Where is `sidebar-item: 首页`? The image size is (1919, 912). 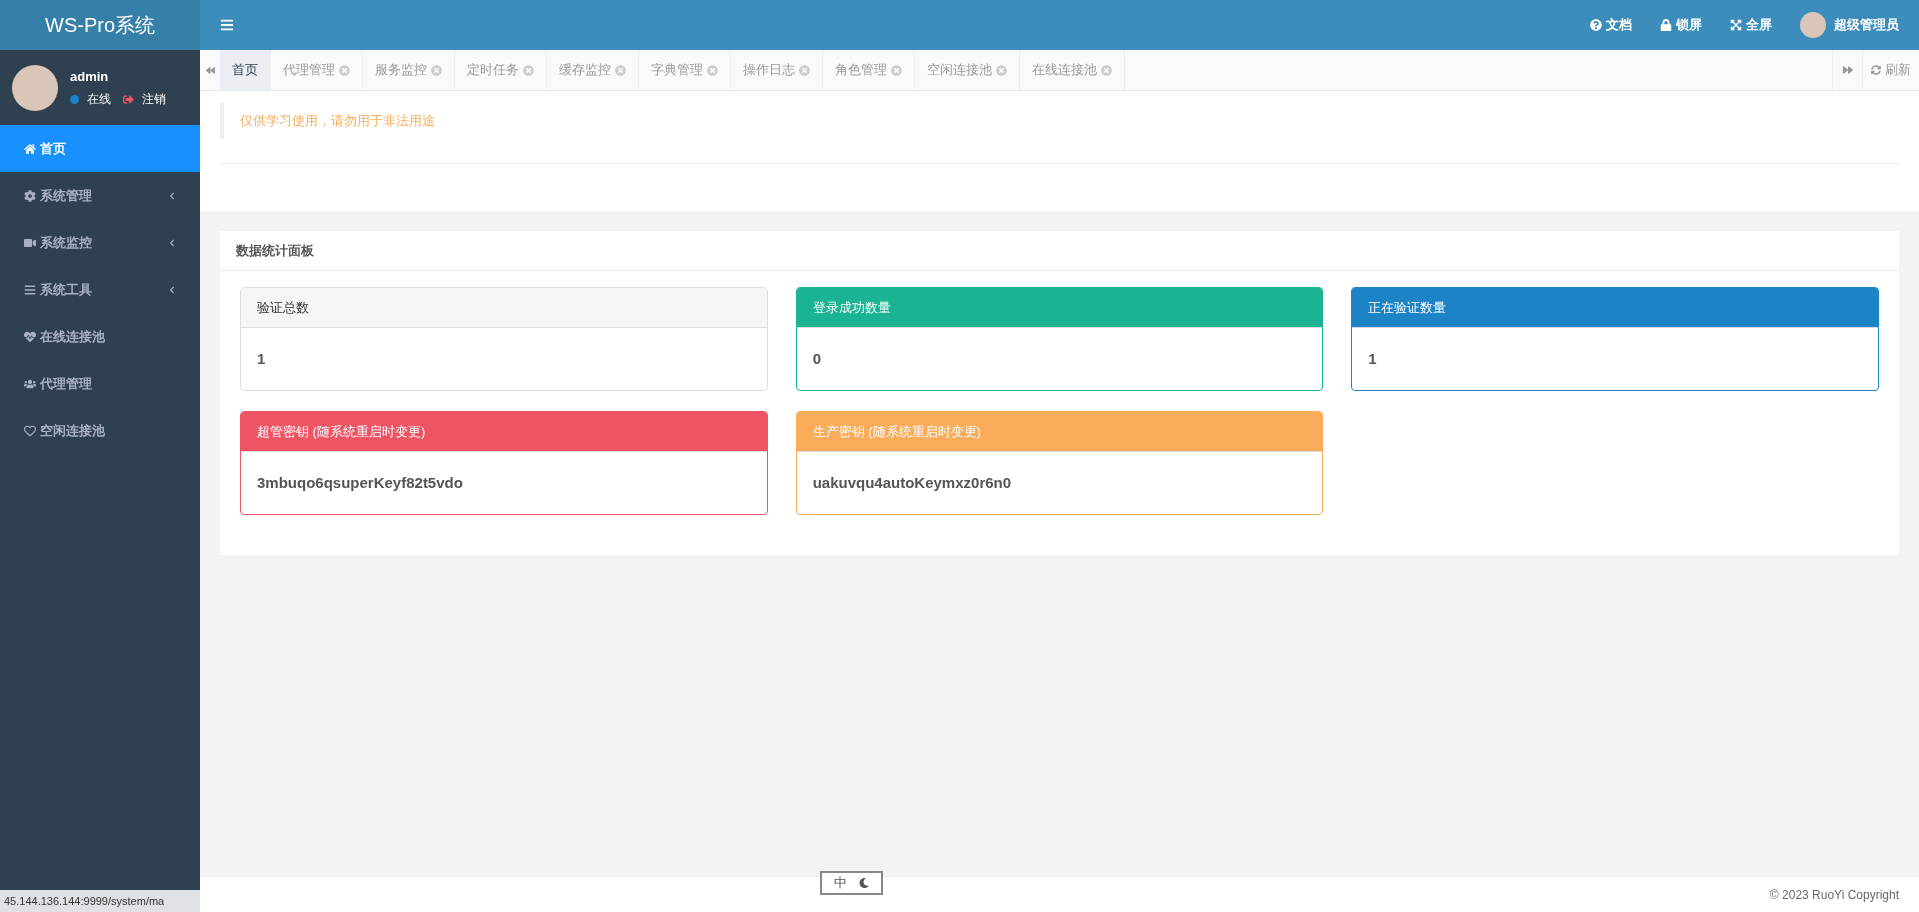
sidebar-item: 首页 is located at coordinates (100, 148).